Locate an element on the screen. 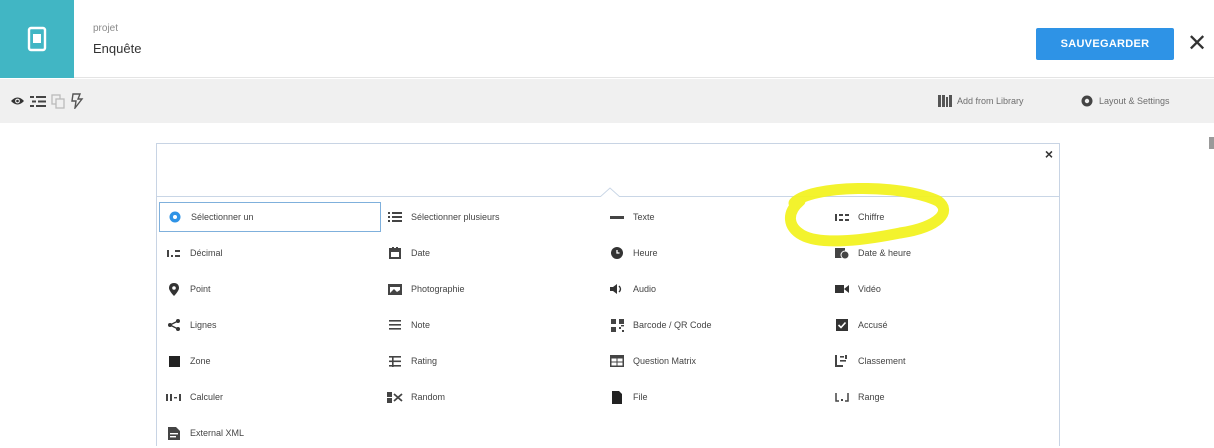 This screenshot has height=448, width=1214. add-from-library-button: Add from Library is located at coordinates (981, 101).